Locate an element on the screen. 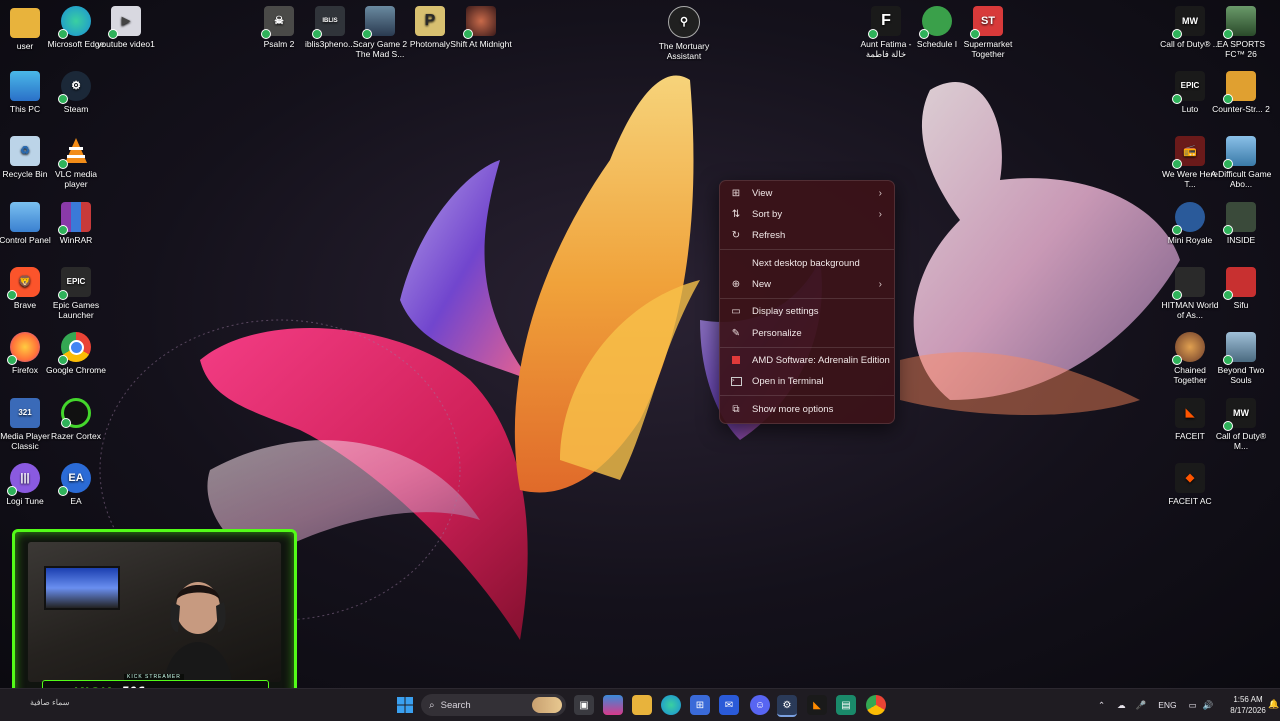 The image size is (1280, 721). iblis-game-icon: IBLIS is located at coordinates (328, 22).